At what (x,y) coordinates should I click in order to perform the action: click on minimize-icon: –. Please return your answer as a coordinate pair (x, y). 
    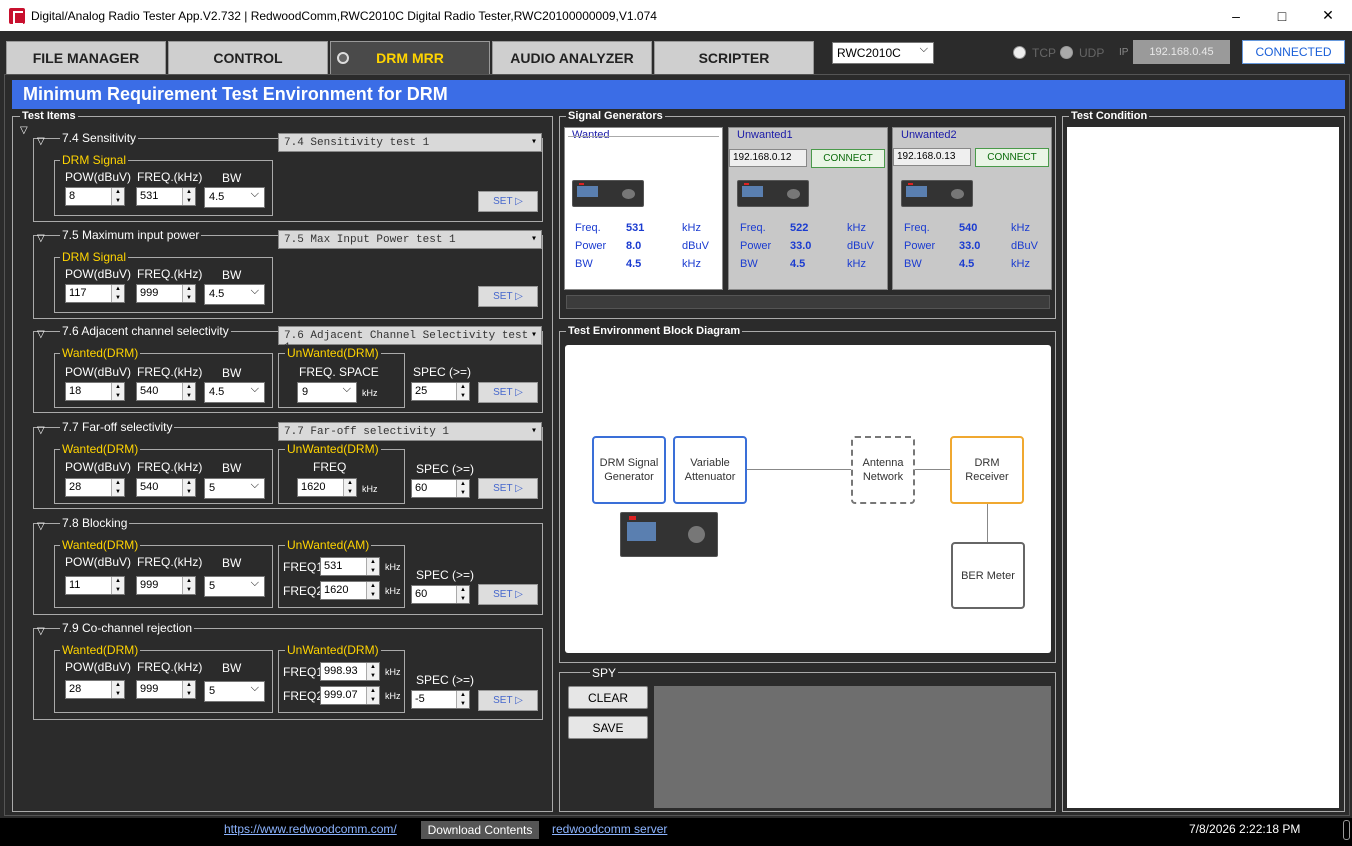
    Looking at the image, I should click on (1236, 15).